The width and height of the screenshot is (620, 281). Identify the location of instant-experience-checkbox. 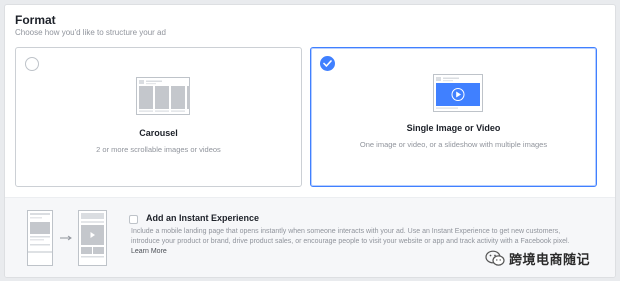
(133, 219).